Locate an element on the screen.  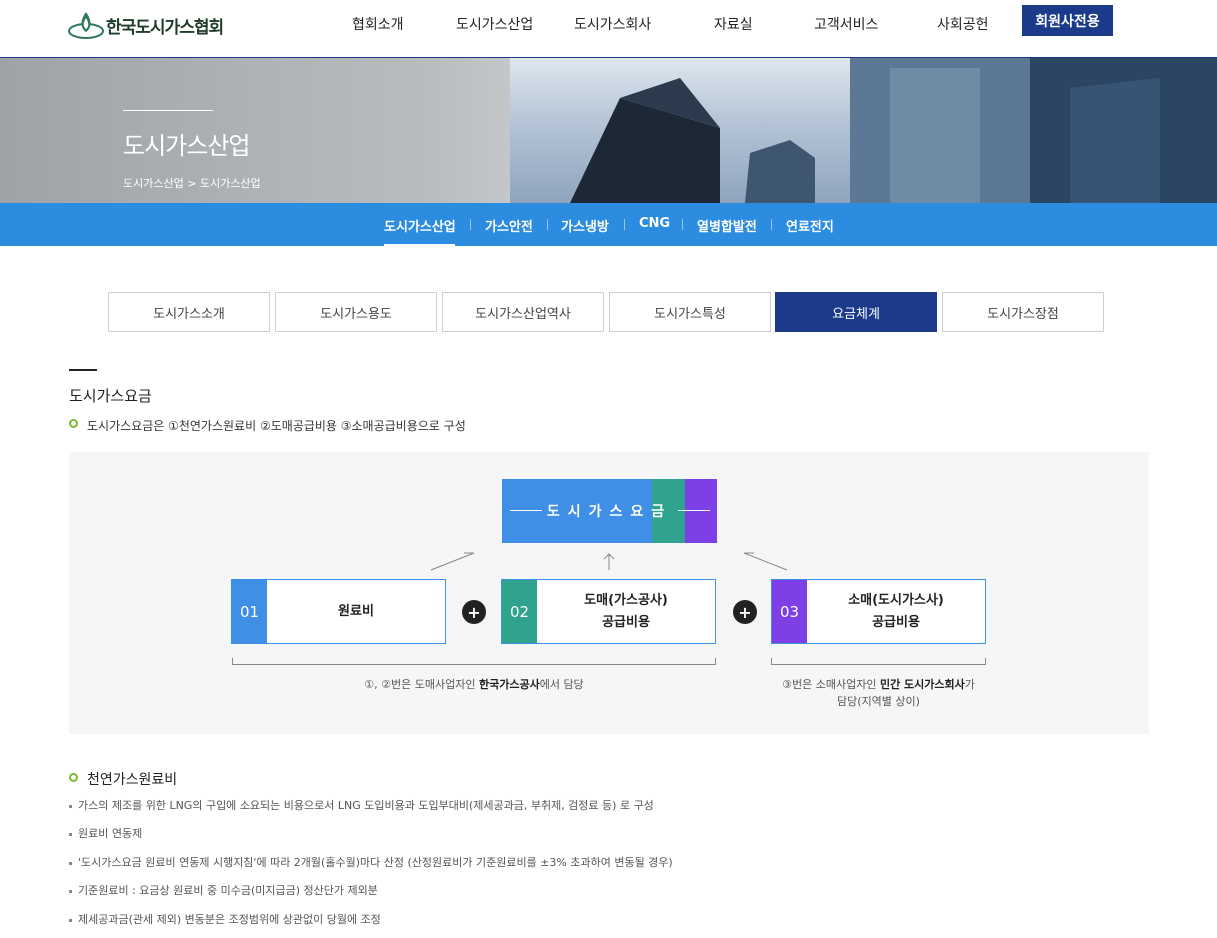
bracket-left is located at coordinates (474, 661).